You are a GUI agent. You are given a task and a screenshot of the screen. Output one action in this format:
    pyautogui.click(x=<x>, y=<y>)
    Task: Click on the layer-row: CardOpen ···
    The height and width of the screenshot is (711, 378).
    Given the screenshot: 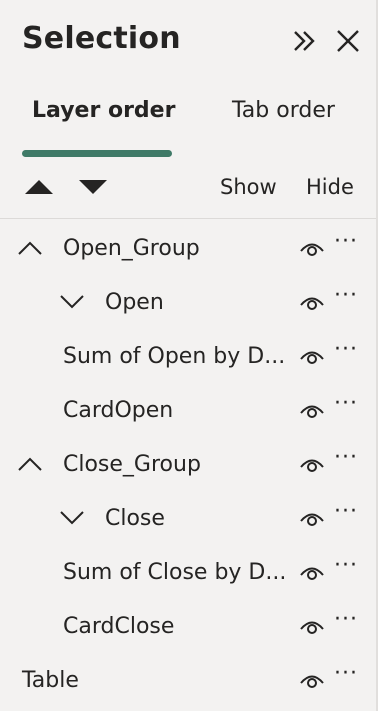 What is the action you would take?
    pyautogui.click(x=188, y=411)
    